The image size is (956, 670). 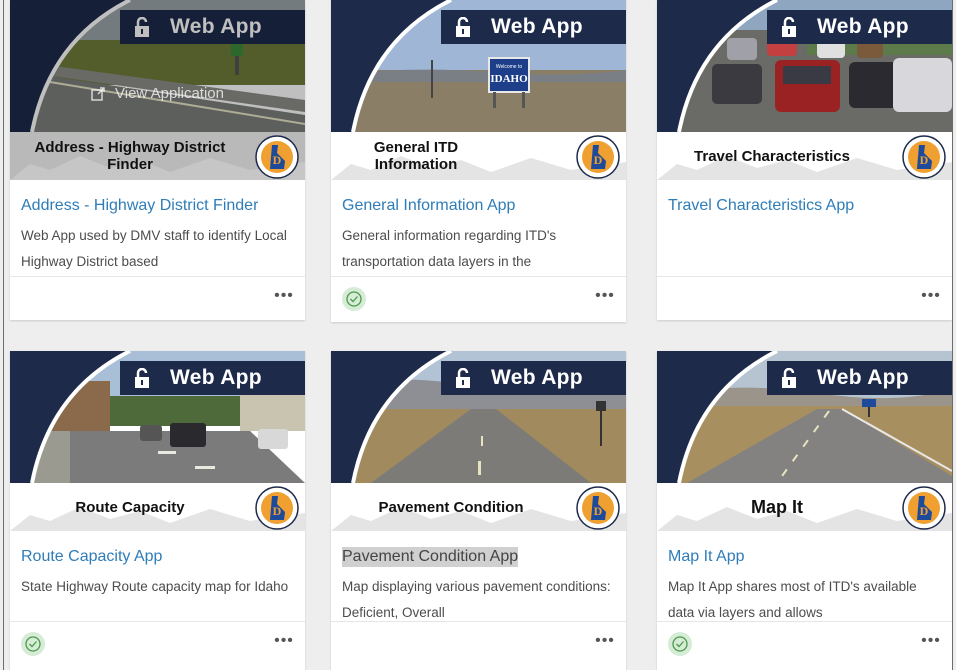 What do you see at coordinates (91, 557) in the screenshot?
I see `app-title-link: Route Capacity App` at bounding box center [91, 557].